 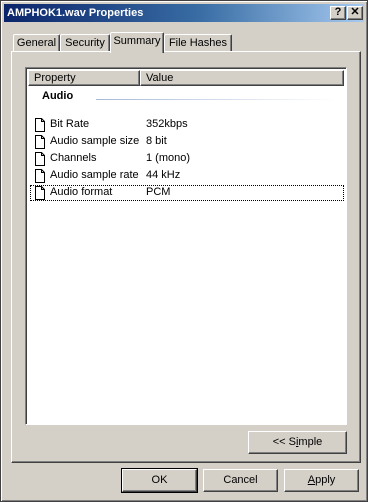 What do you see at coordinates (73, 158) in the screenshot?
I see `property-name: Channels` at bounding box center [73, 158].